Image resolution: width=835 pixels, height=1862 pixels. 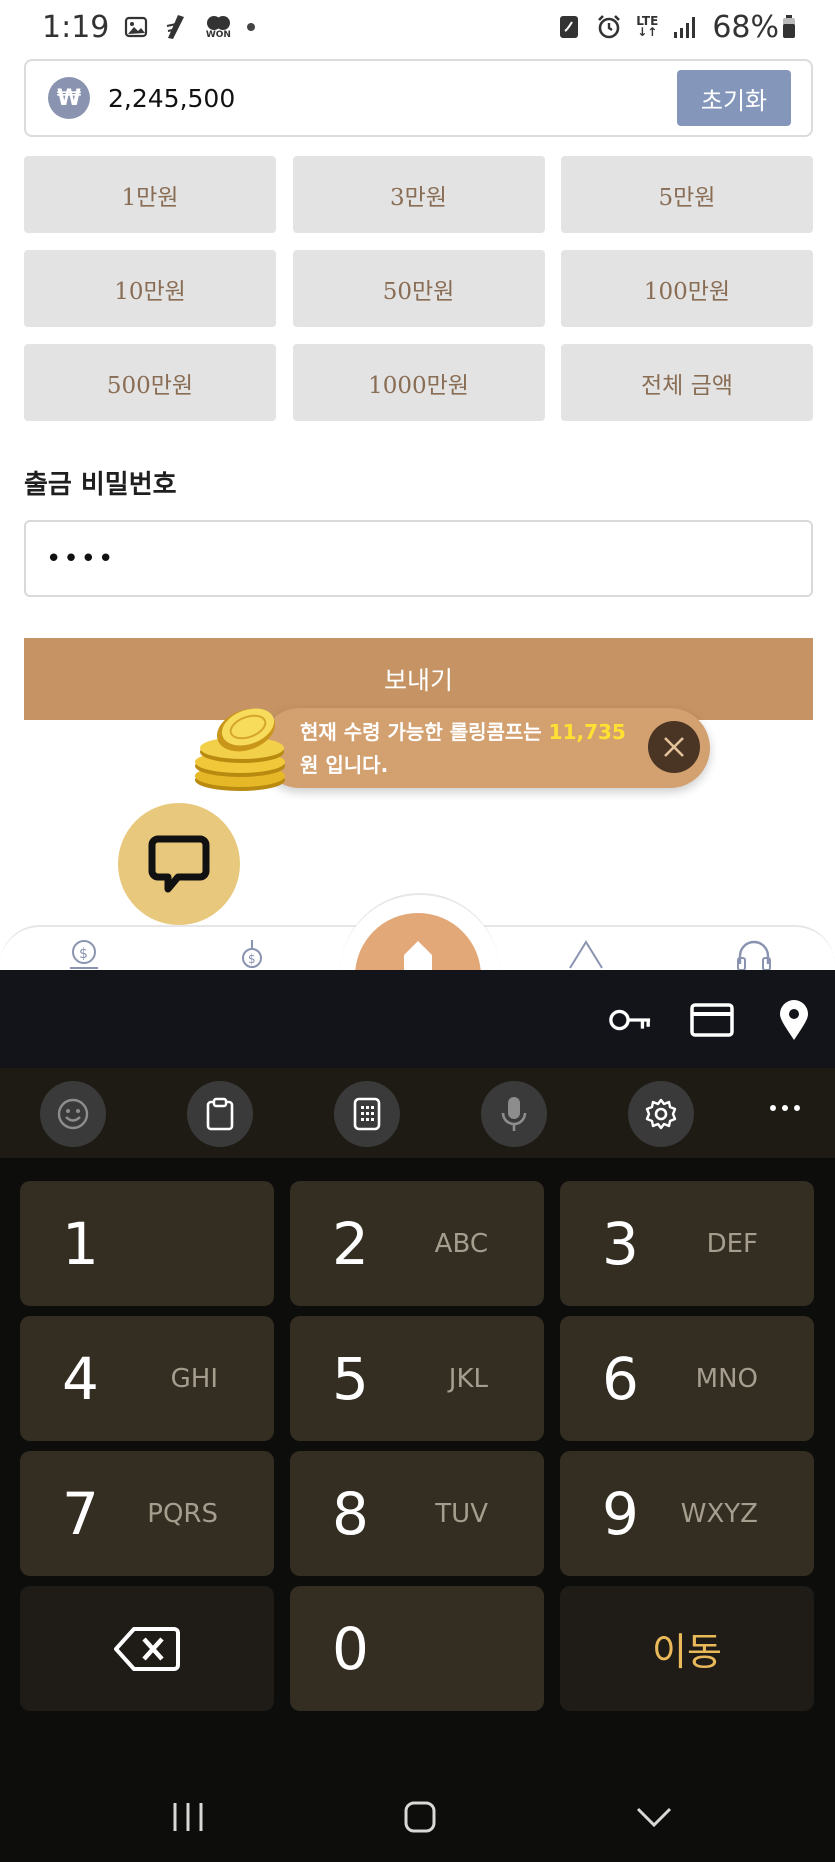 I want to click on lte-label: LTE, so click(x=647, y=21).